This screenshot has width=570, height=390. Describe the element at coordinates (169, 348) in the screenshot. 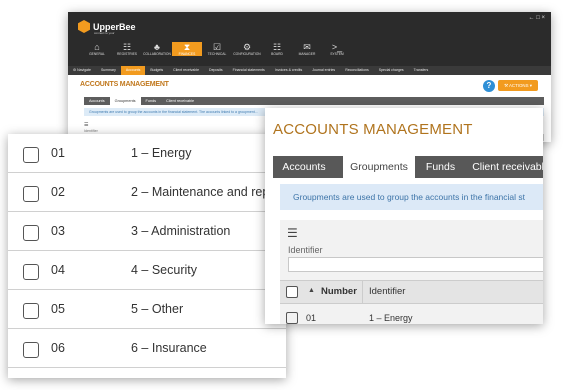

I see `row-identifier: 6 – Insurance` at that location.